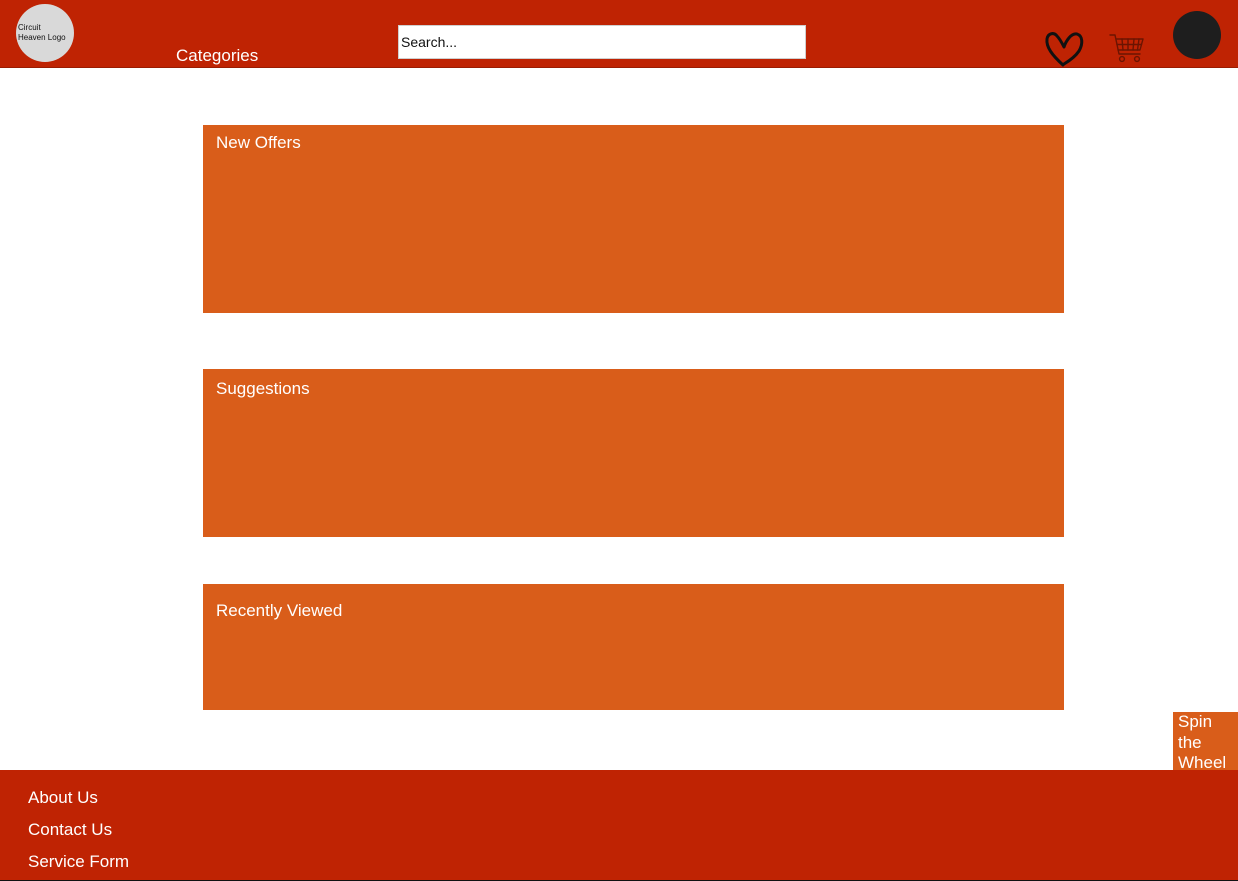 The height and width of the screenshot is (881, 1238). I want to click on search-input, so click(602, 42).